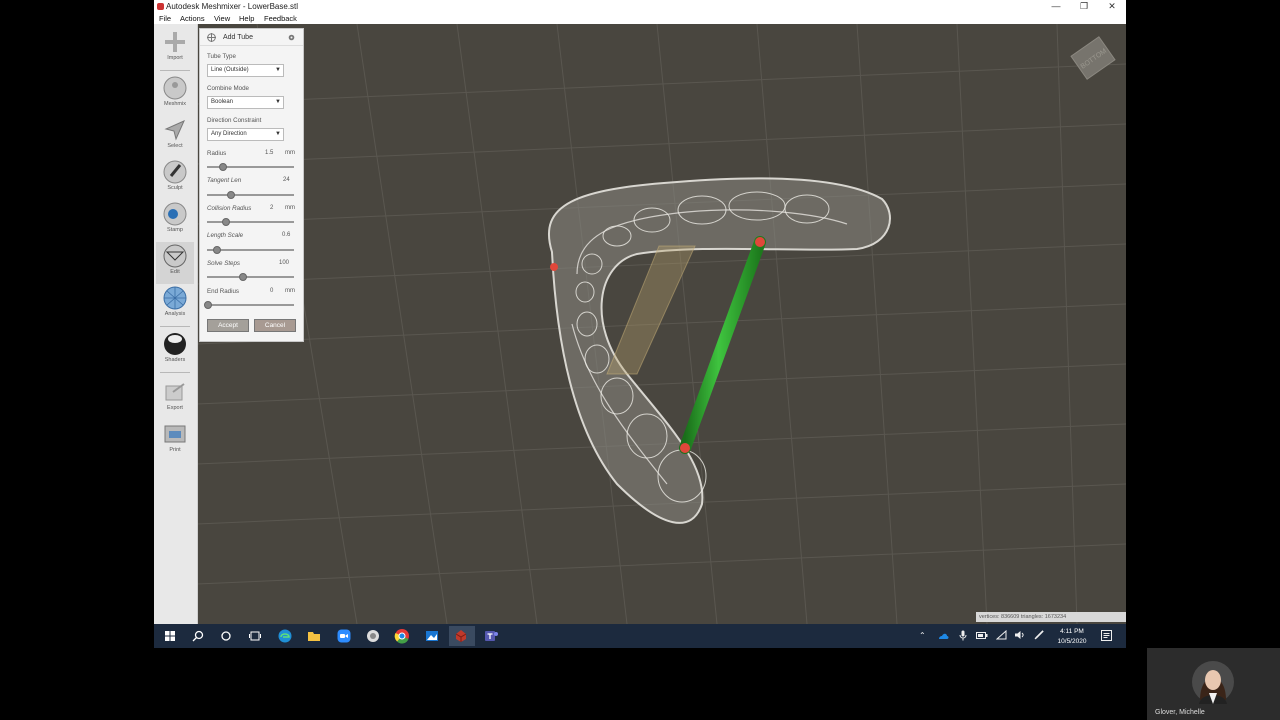 This screenshot has width=1280, height=720. Describe the element at coordinates (175, 88) in the screenshot. I see `meshmix-icon` at that location.